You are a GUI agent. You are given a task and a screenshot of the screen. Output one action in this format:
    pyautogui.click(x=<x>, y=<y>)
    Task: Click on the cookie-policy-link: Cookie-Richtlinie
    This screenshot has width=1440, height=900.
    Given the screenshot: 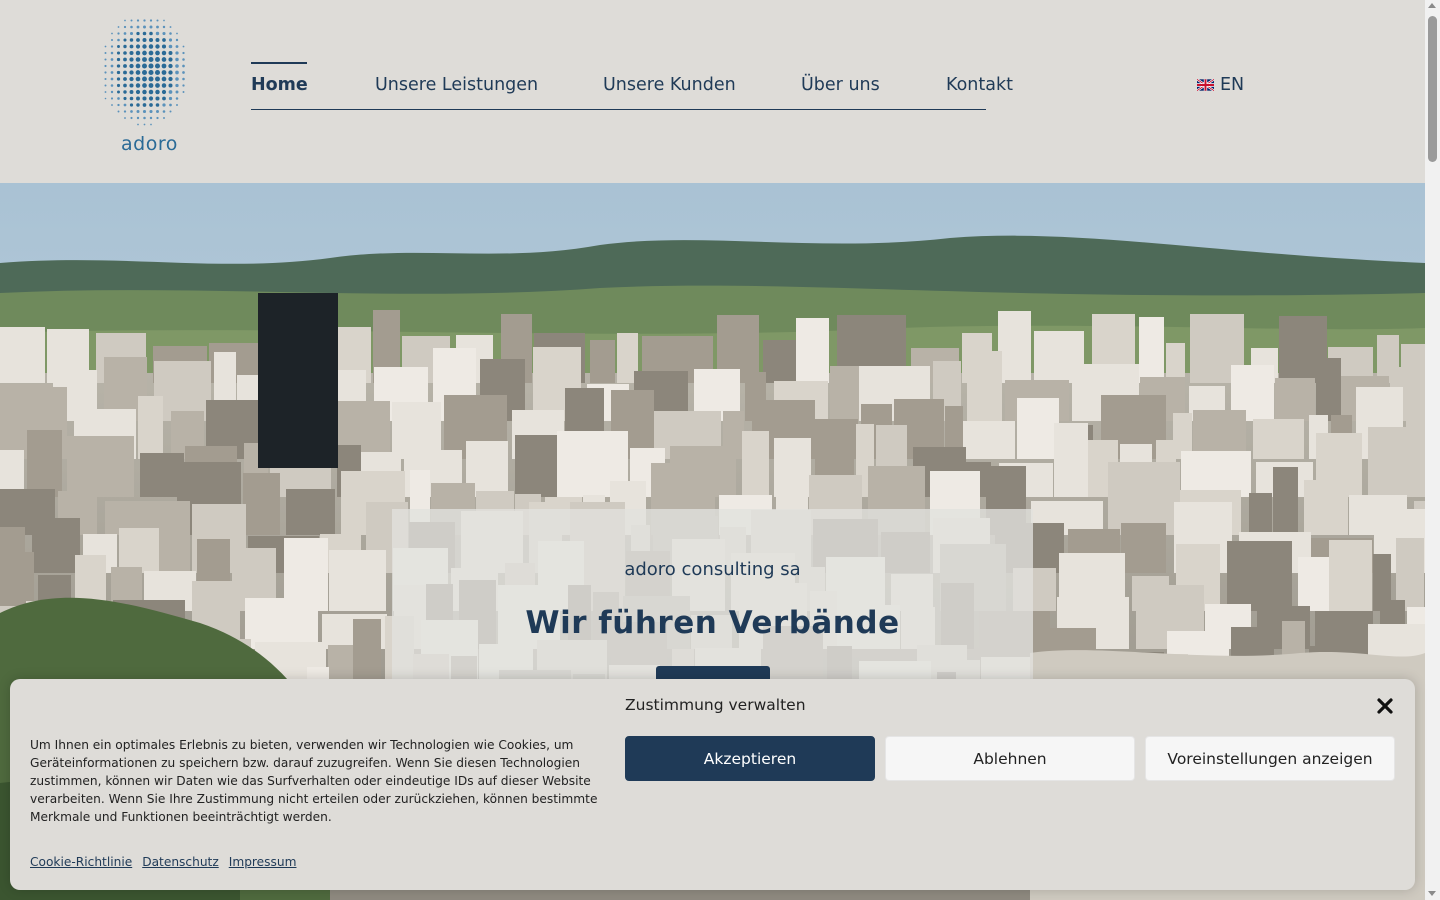 What is the action you would take?
    pyautogui.click(x=81, y=862)
    